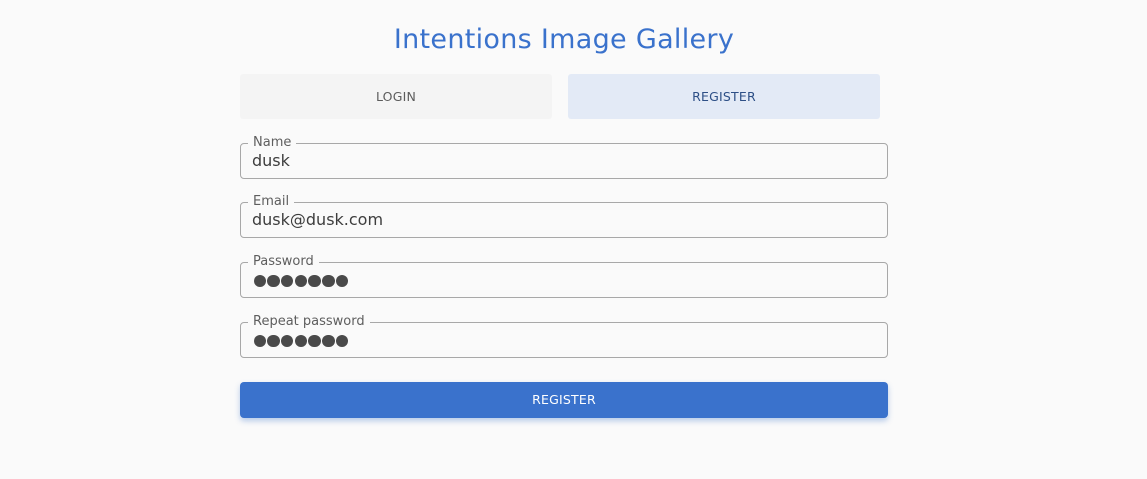 Image resolution: width=1147 pixels, height=479 pixels. I want to click on password-field-label: Password, so click(283, 262).